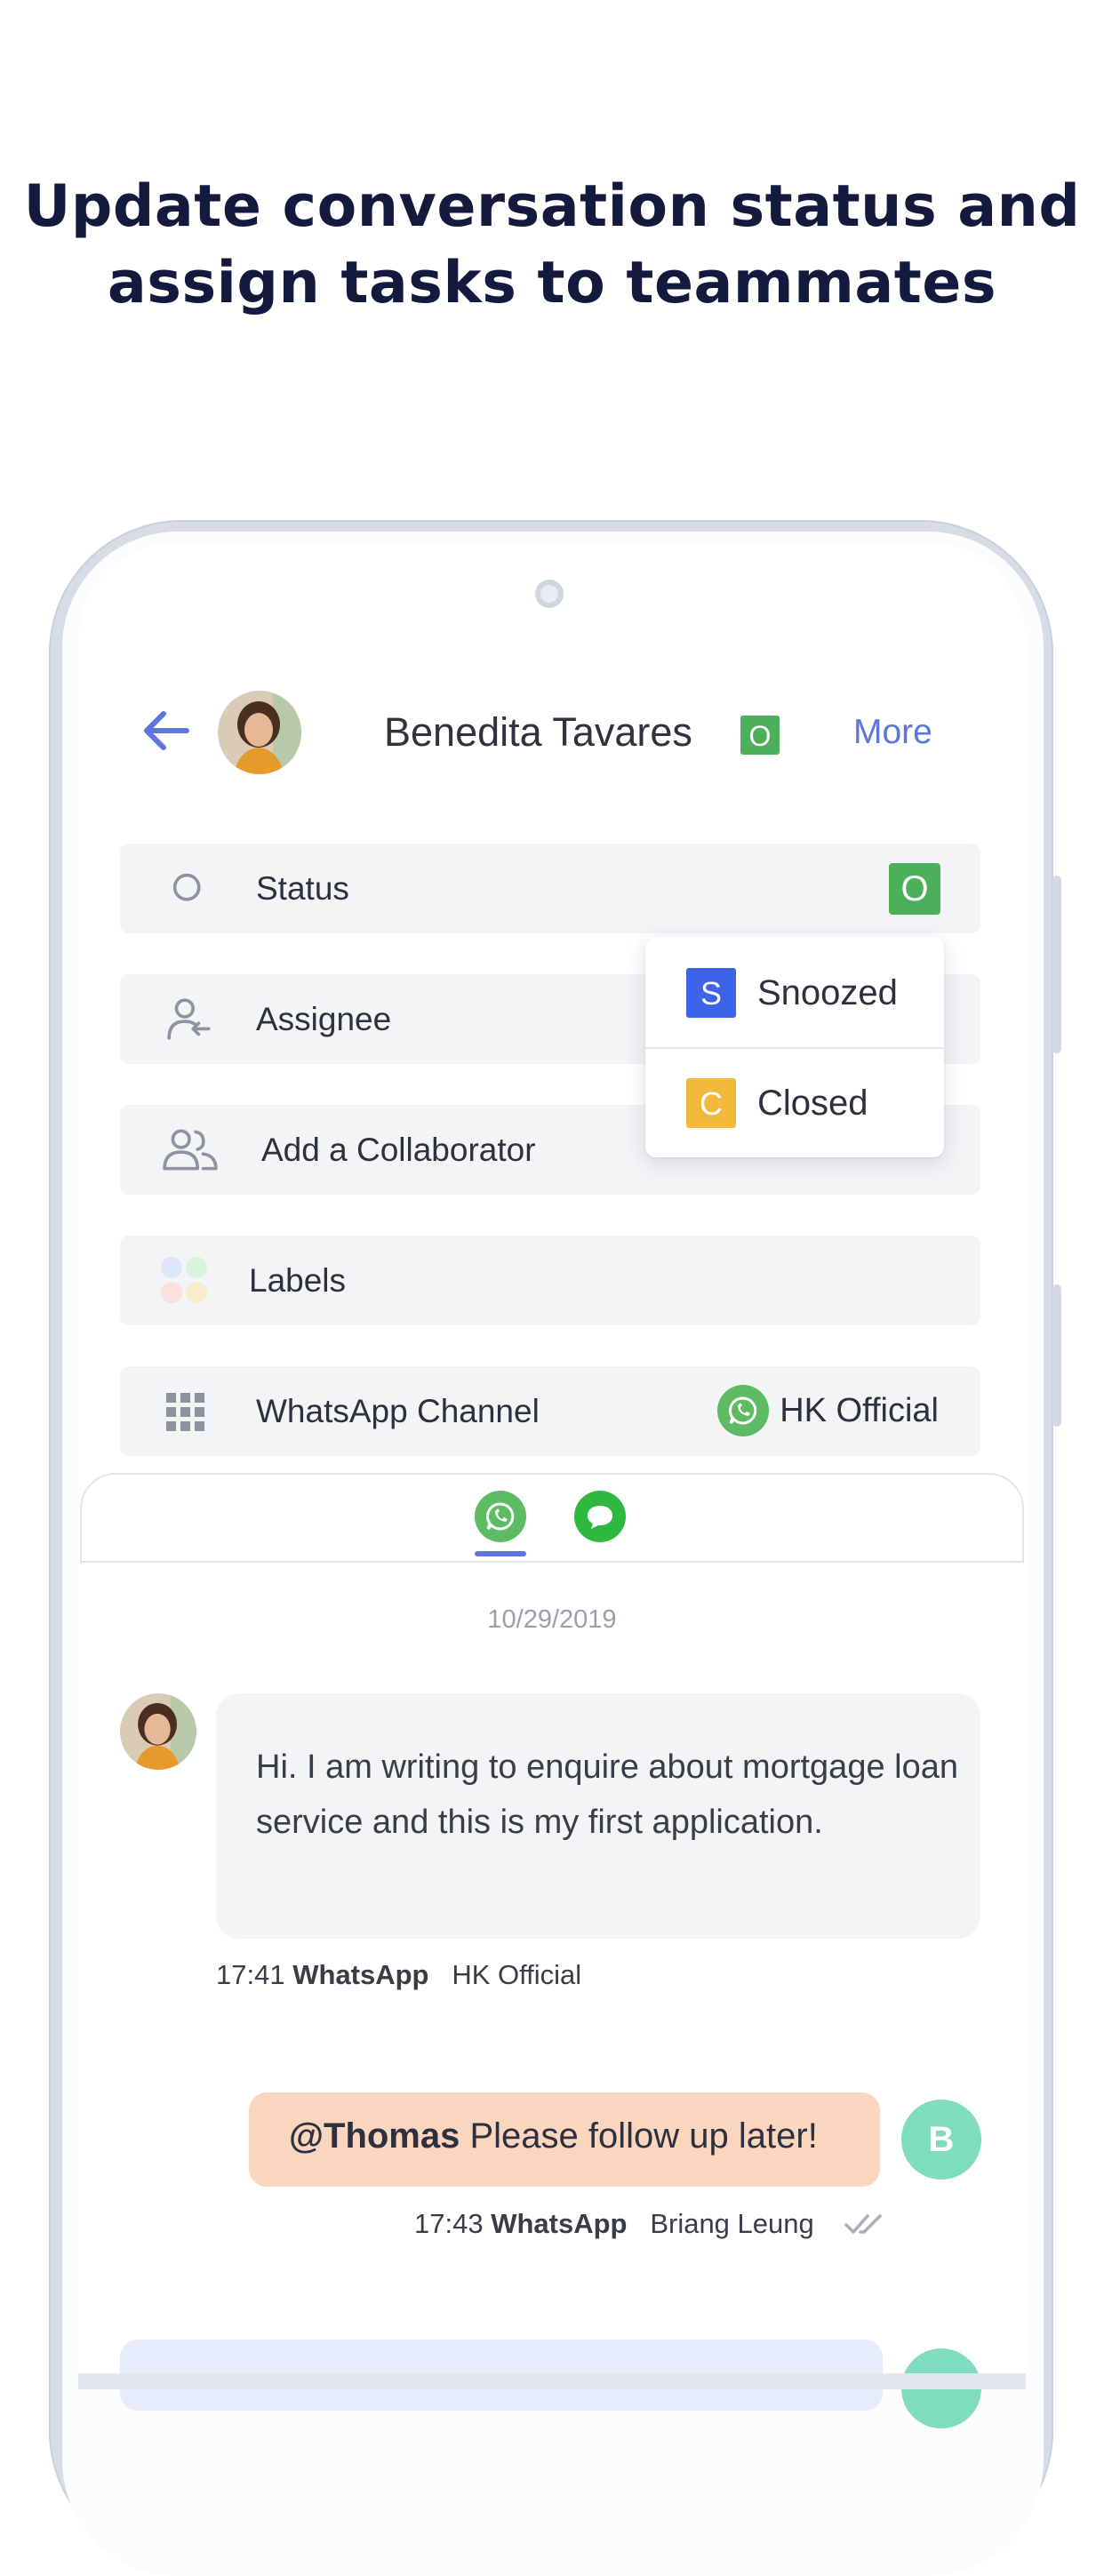 This screenshot has width=1104, height=2576. What do you see at coordinates (550, 888) in the screenshot?
I see `status-row: Status O` at bounding box center [550, 888].